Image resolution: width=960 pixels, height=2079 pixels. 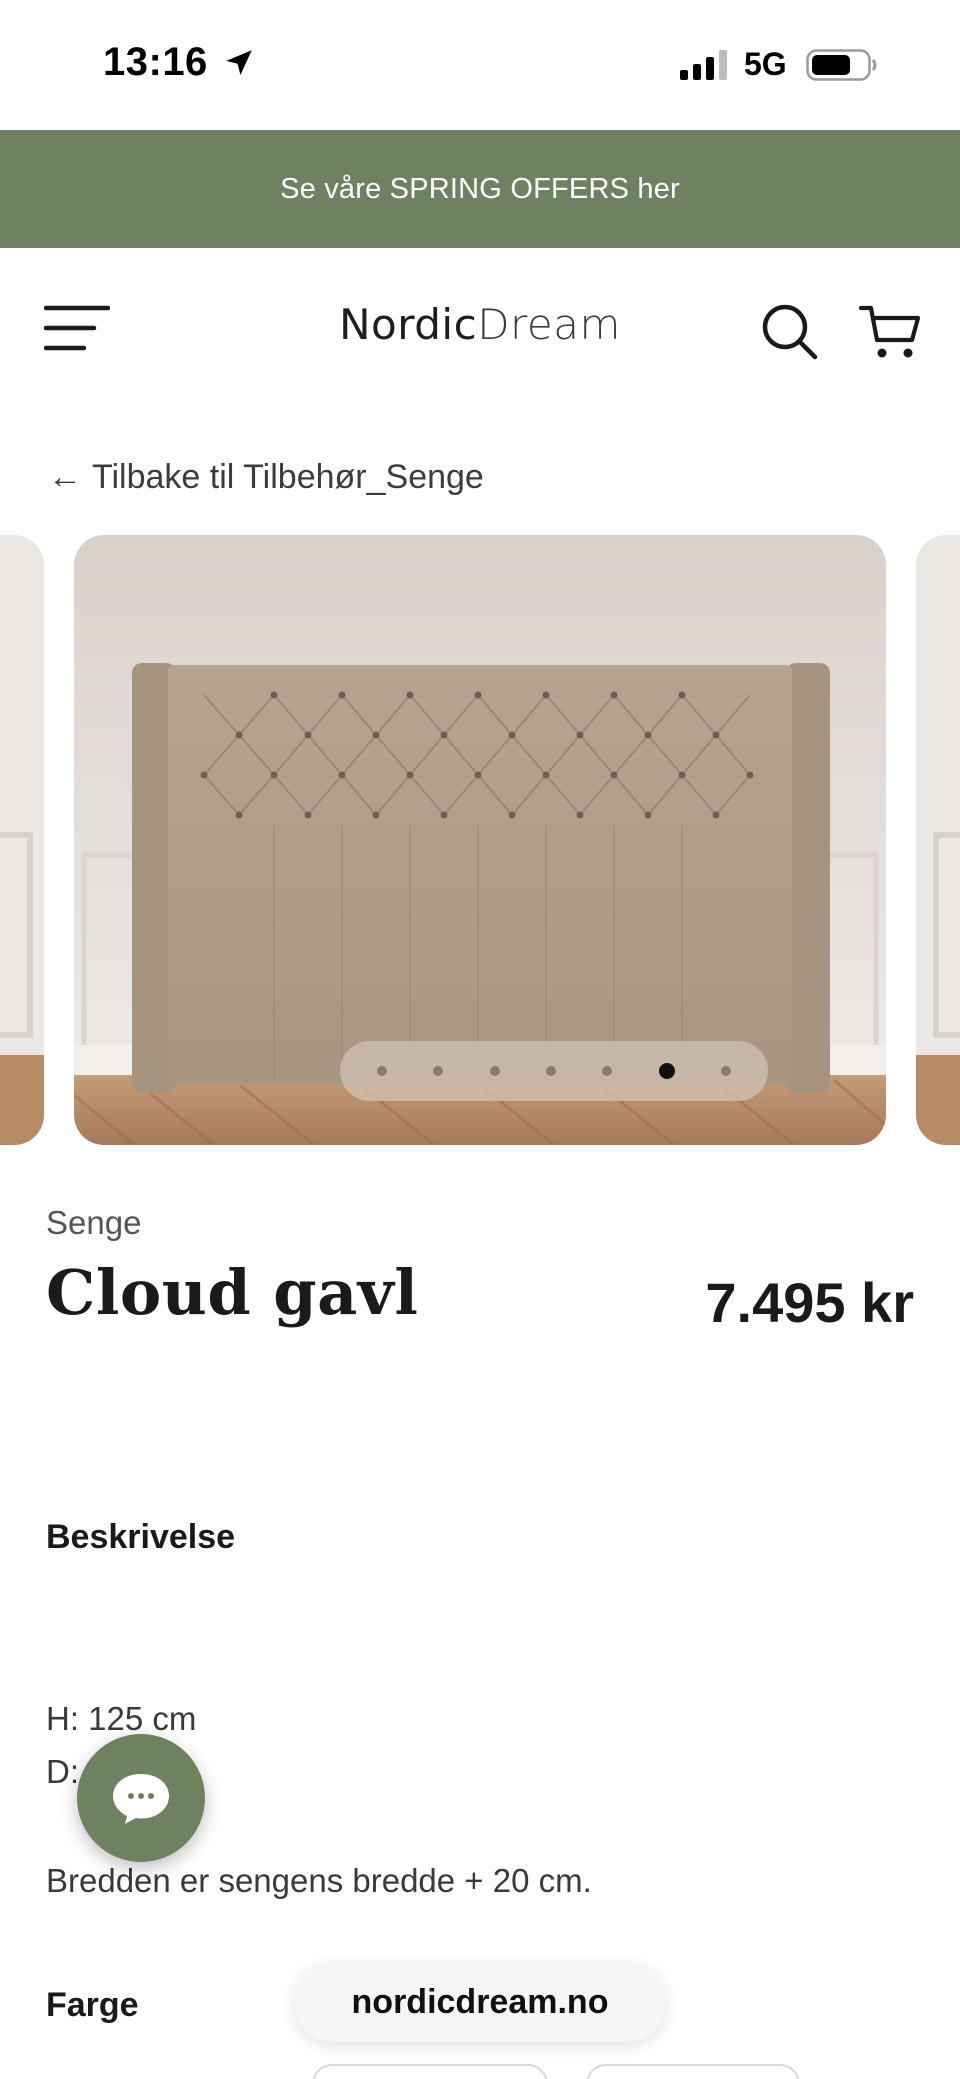 What do you see at coordinates (93, 1223) in the screenshot?
I see `product-category: Senge` at bounding box center [93, 1223].